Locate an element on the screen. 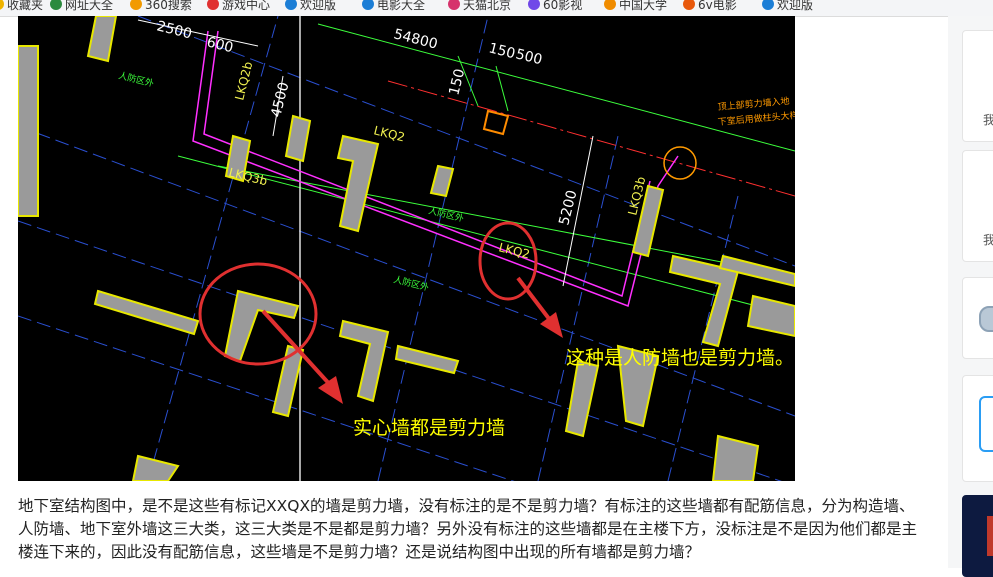 Image resolution: width=993 pixels, height=577 pixels. wall-label: LKQ2b is located at coordinates (243, 80).